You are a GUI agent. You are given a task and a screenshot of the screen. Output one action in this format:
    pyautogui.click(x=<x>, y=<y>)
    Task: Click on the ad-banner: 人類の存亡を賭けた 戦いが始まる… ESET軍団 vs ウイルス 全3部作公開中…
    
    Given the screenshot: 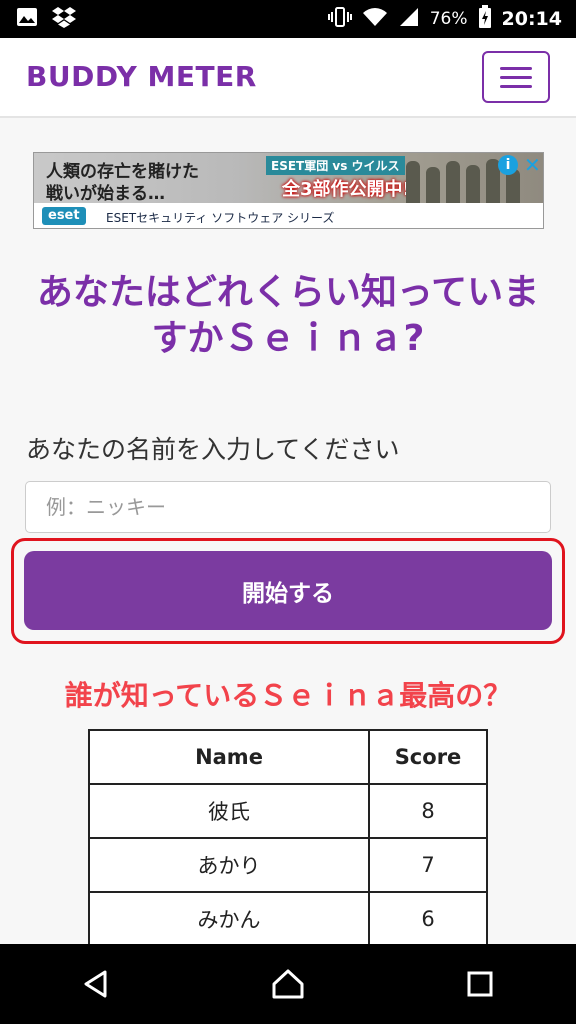 What is the action you would take?
    pyautogui.click(x=288, y=190)
    